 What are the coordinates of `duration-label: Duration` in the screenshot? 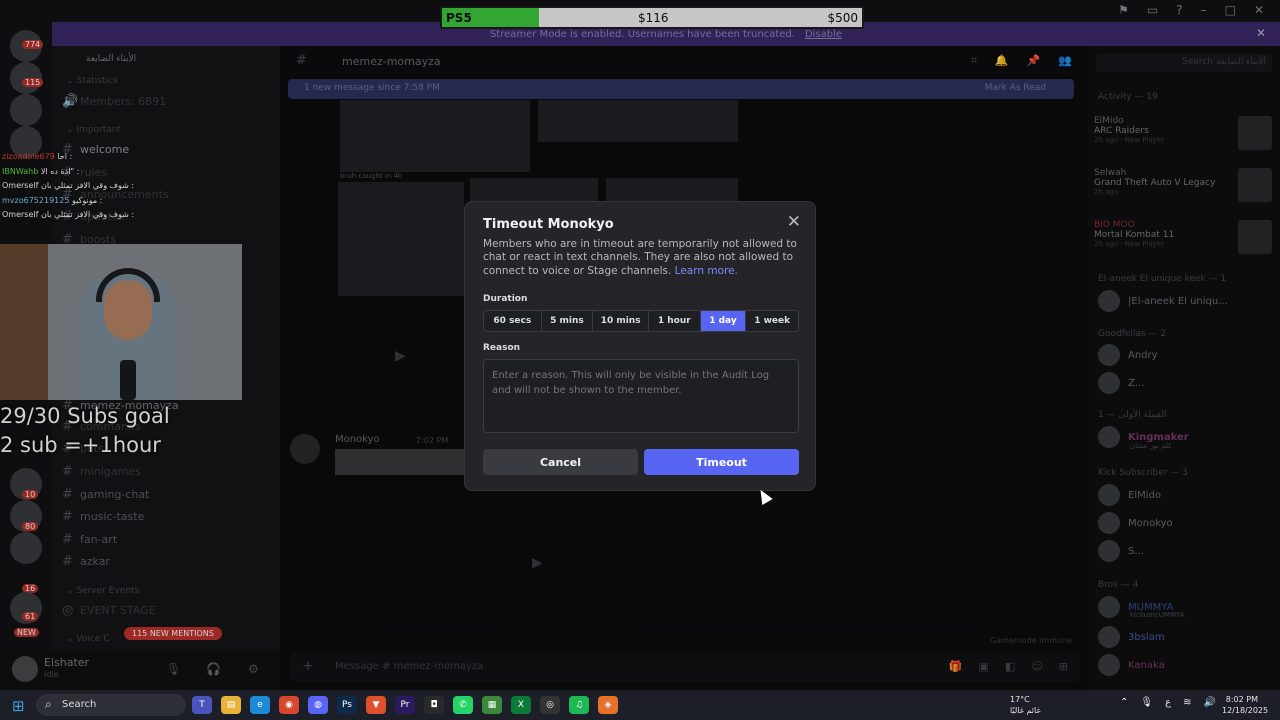 It's located at (505, 299).